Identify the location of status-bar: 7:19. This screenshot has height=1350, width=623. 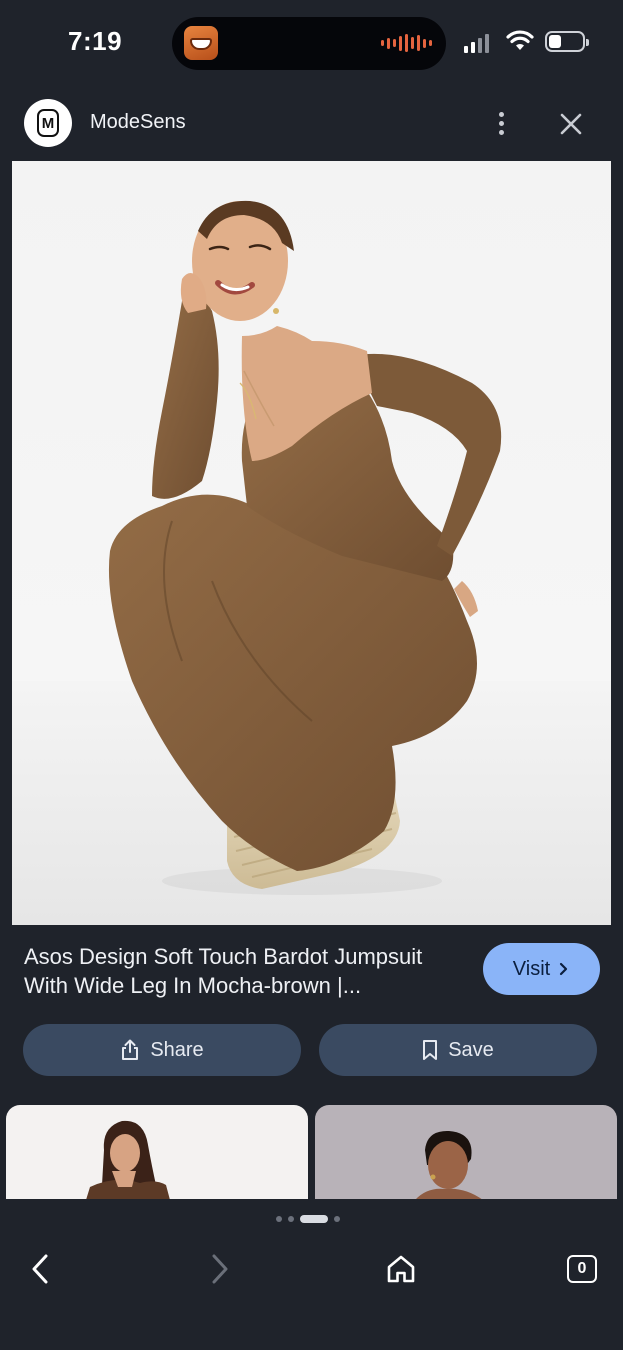
(311, 44).